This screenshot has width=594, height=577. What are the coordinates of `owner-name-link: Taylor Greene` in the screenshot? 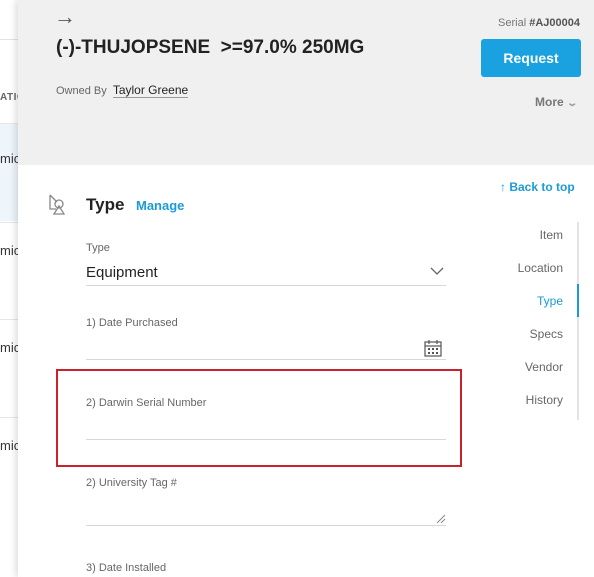 It's located at (150, 90).